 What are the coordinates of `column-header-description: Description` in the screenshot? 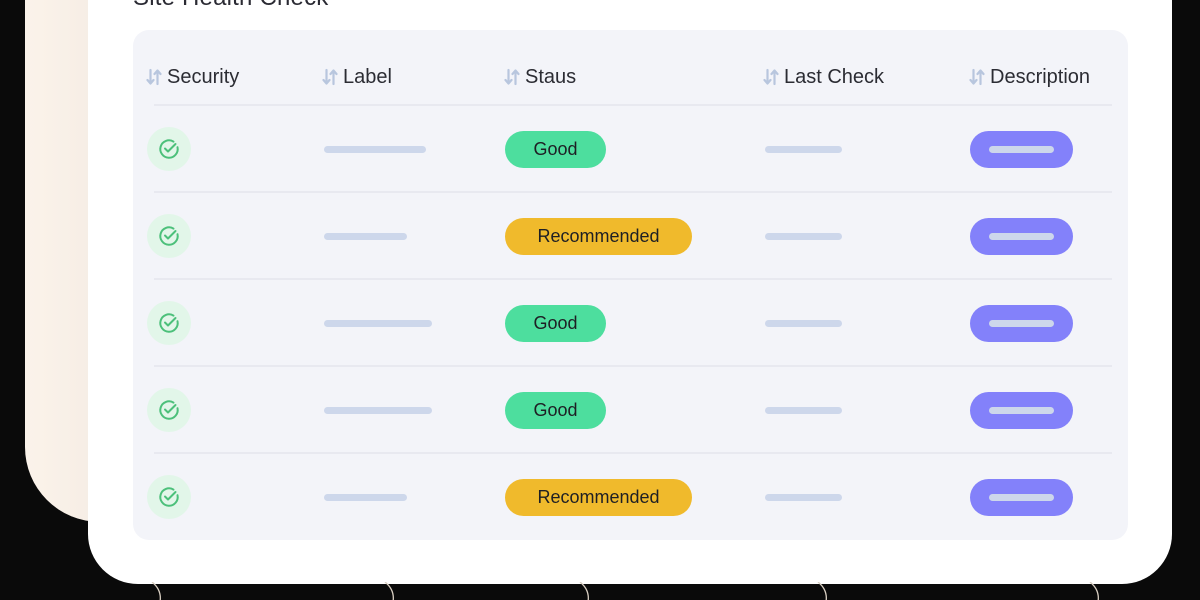 It's located at (1029, 77).